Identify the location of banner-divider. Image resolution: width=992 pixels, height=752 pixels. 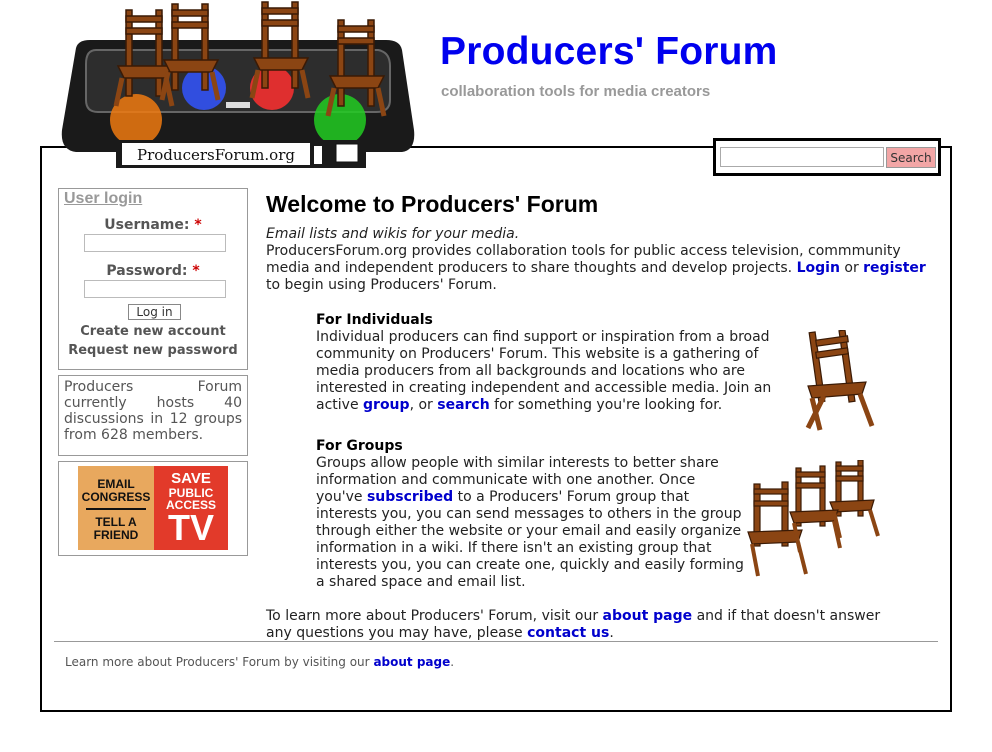
(116, 509).